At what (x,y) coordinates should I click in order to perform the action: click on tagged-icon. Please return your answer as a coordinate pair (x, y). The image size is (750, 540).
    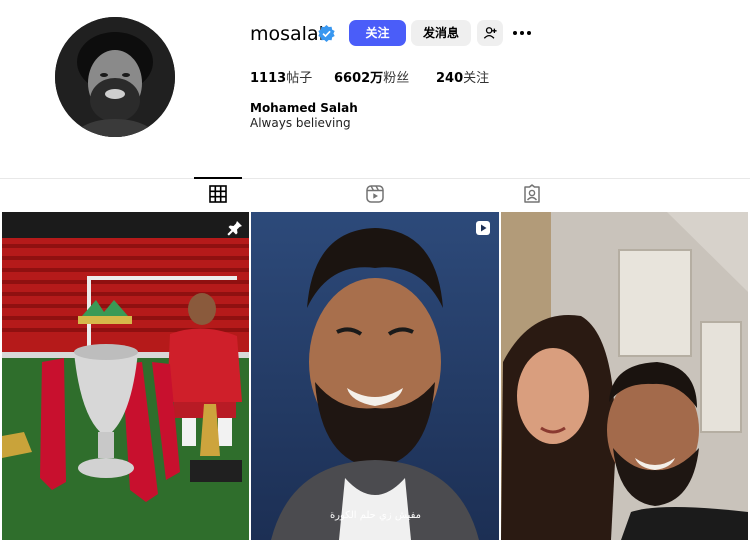
    Looking at the image, I should click on (532, 194).